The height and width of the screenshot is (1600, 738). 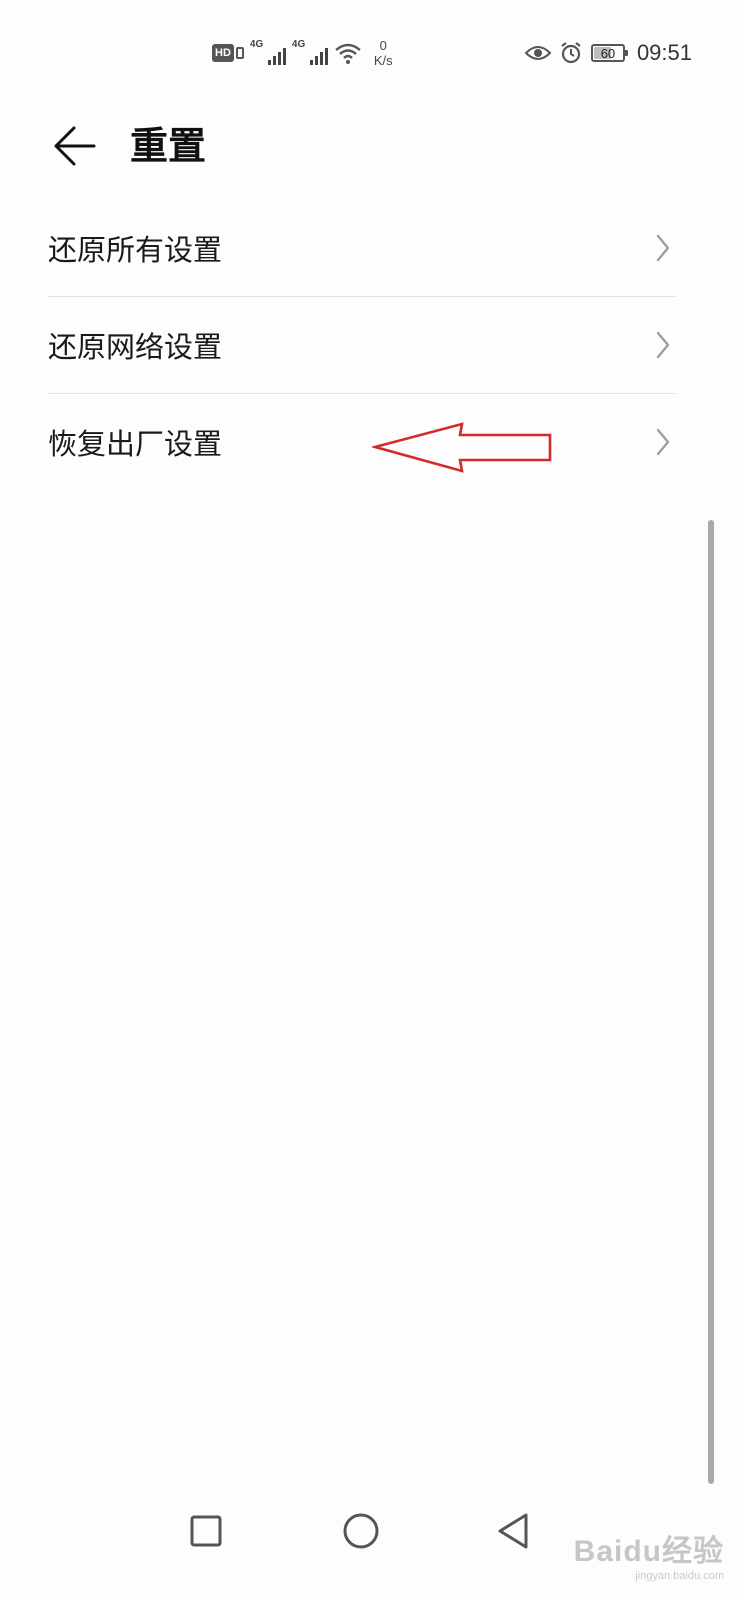 I want to click on sim2-network-label: 4G, so click(x=298, y=44).